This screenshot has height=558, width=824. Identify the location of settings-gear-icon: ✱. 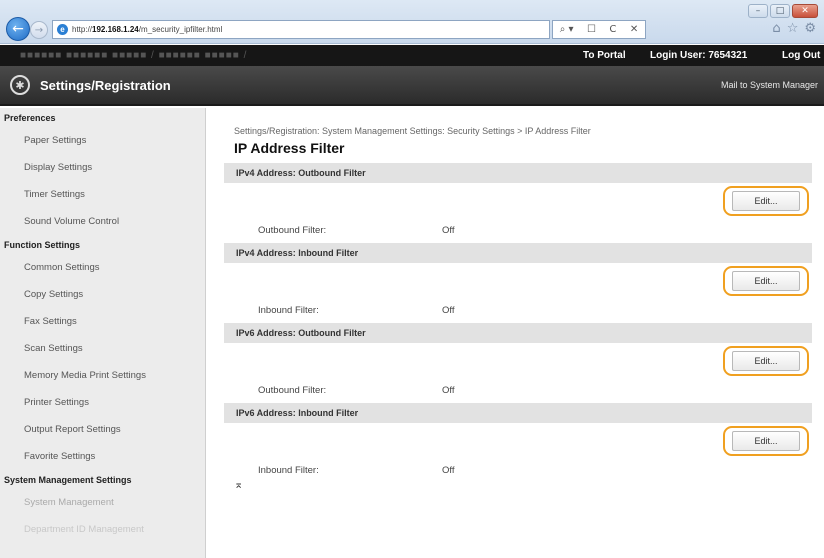
(20, 85).